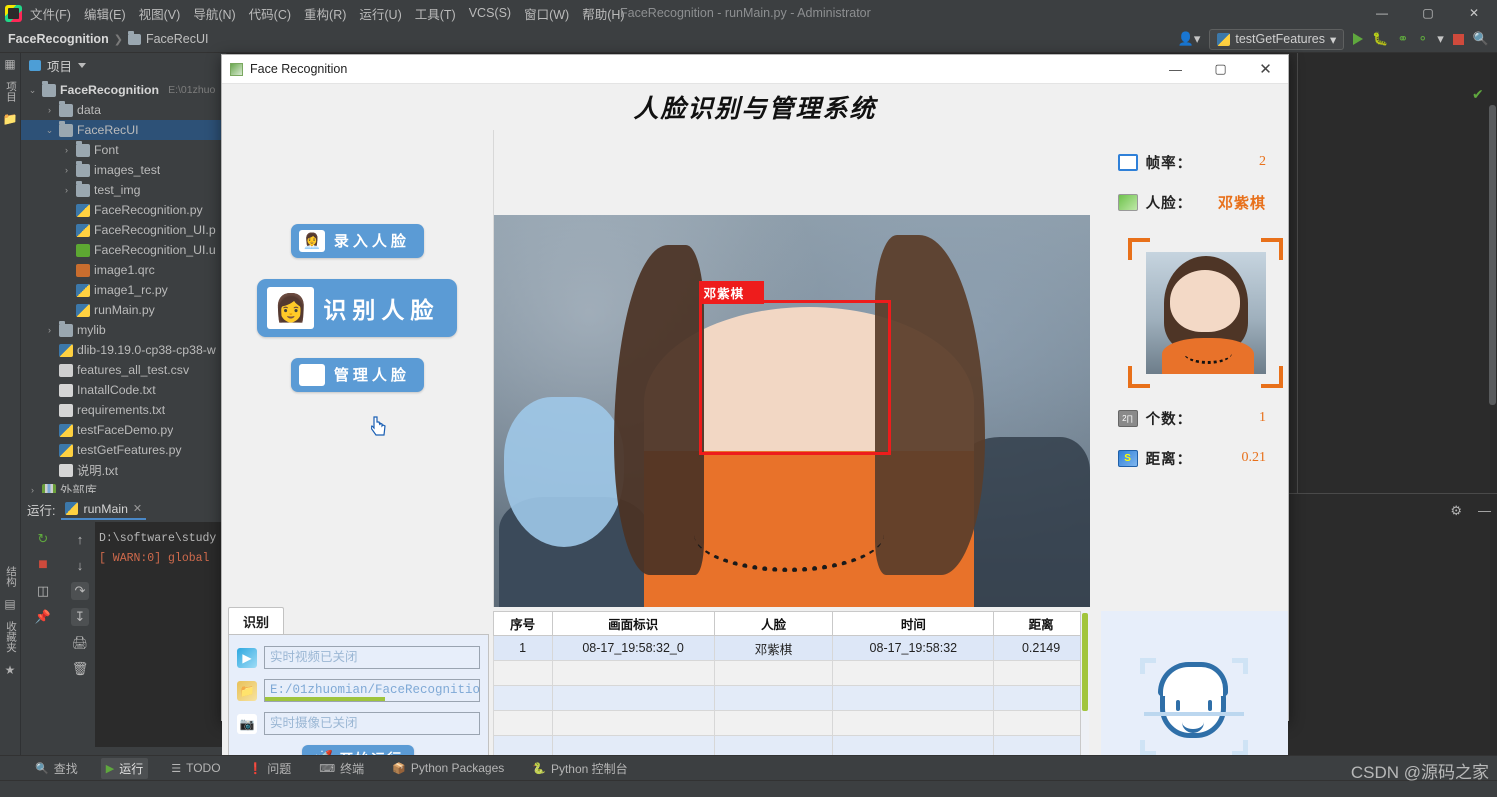 Image resolution: width=1497 pixels, height=797 pixels. What do you see at coordinates (435, 13) in the screenshot?
I see `menu-item-tools: 工具(T)` at bounding box center [435, 13].